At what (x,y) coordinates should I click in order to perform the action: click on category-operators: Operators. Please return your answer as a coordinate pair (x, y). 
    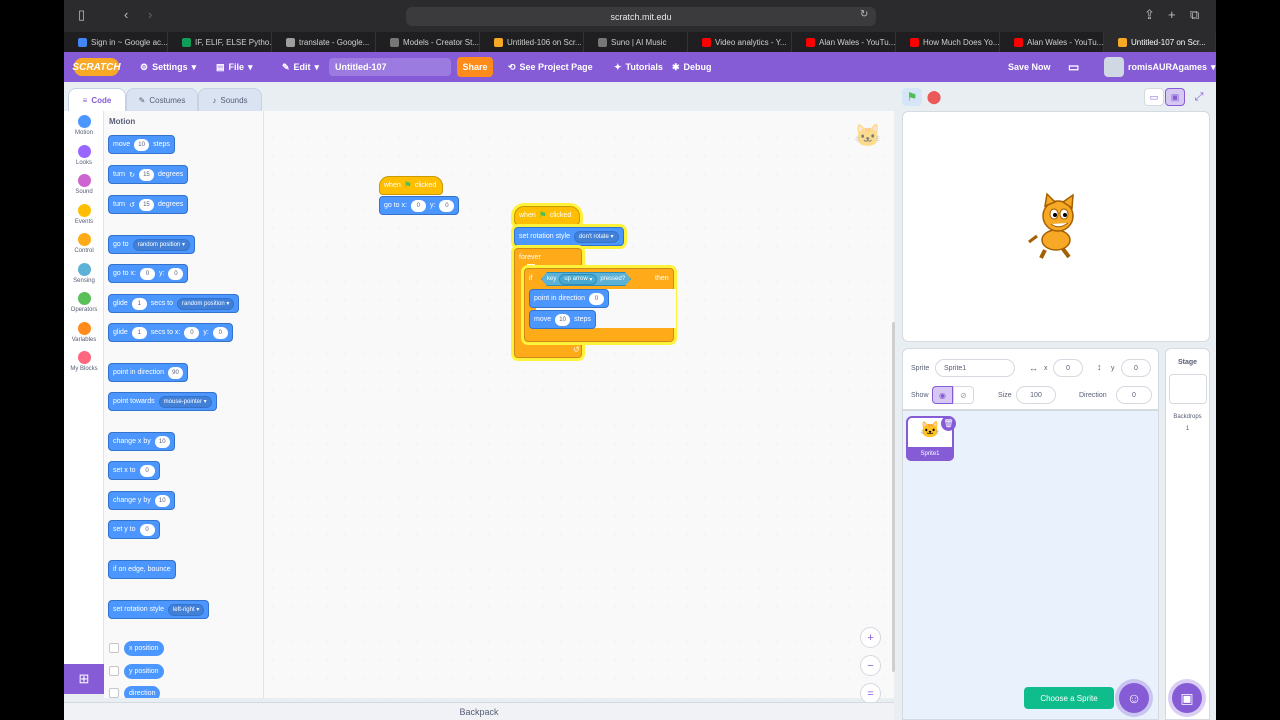
    Looking at the image, I should click on (84, 302).